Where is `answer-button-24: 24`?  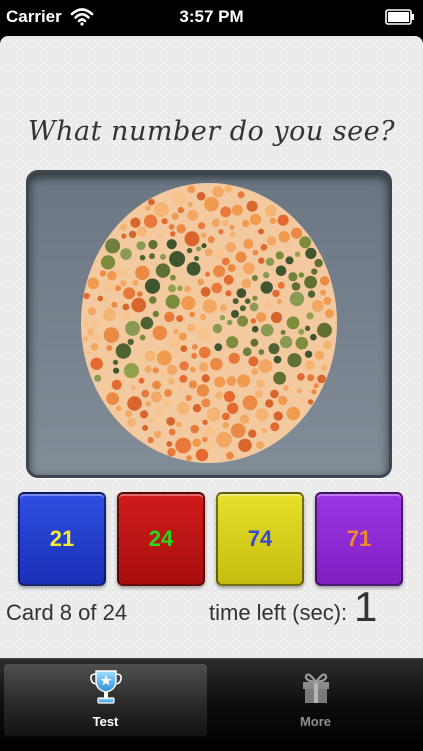 answer-button-24: 24 is located at coordinates (161, 539).